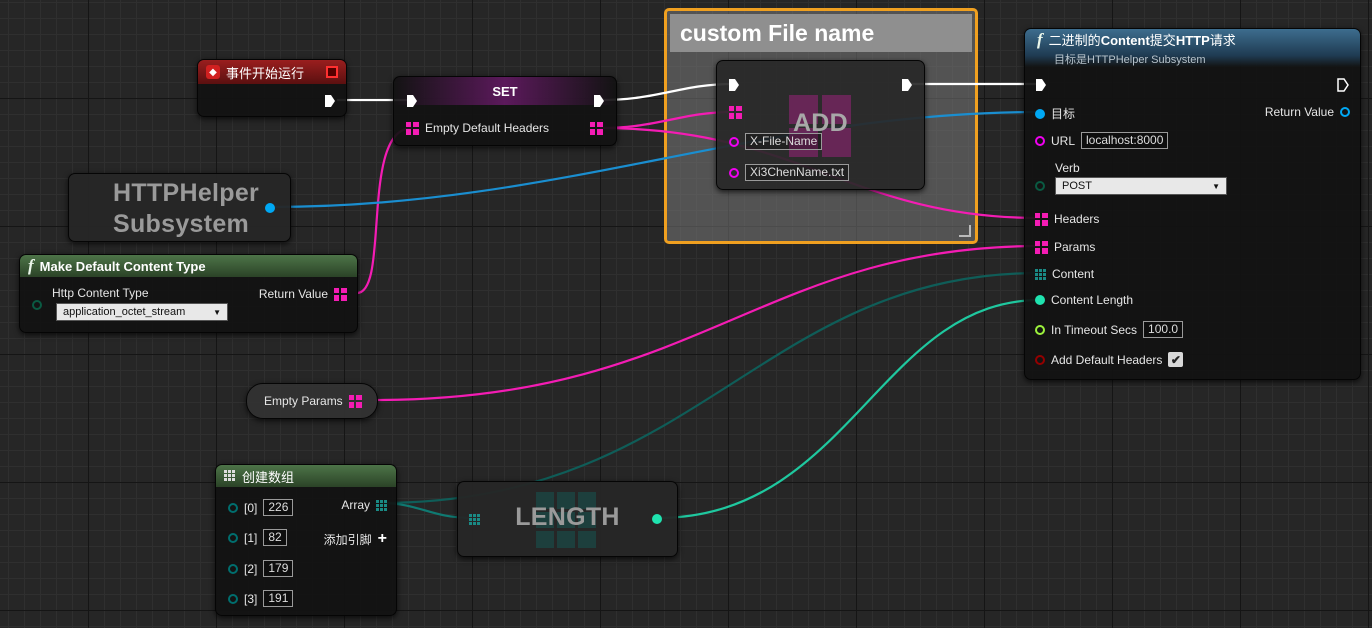  Describe the element at coordinates (1077, 186) in the screenshot. I see `verb-value: POST` at that location.